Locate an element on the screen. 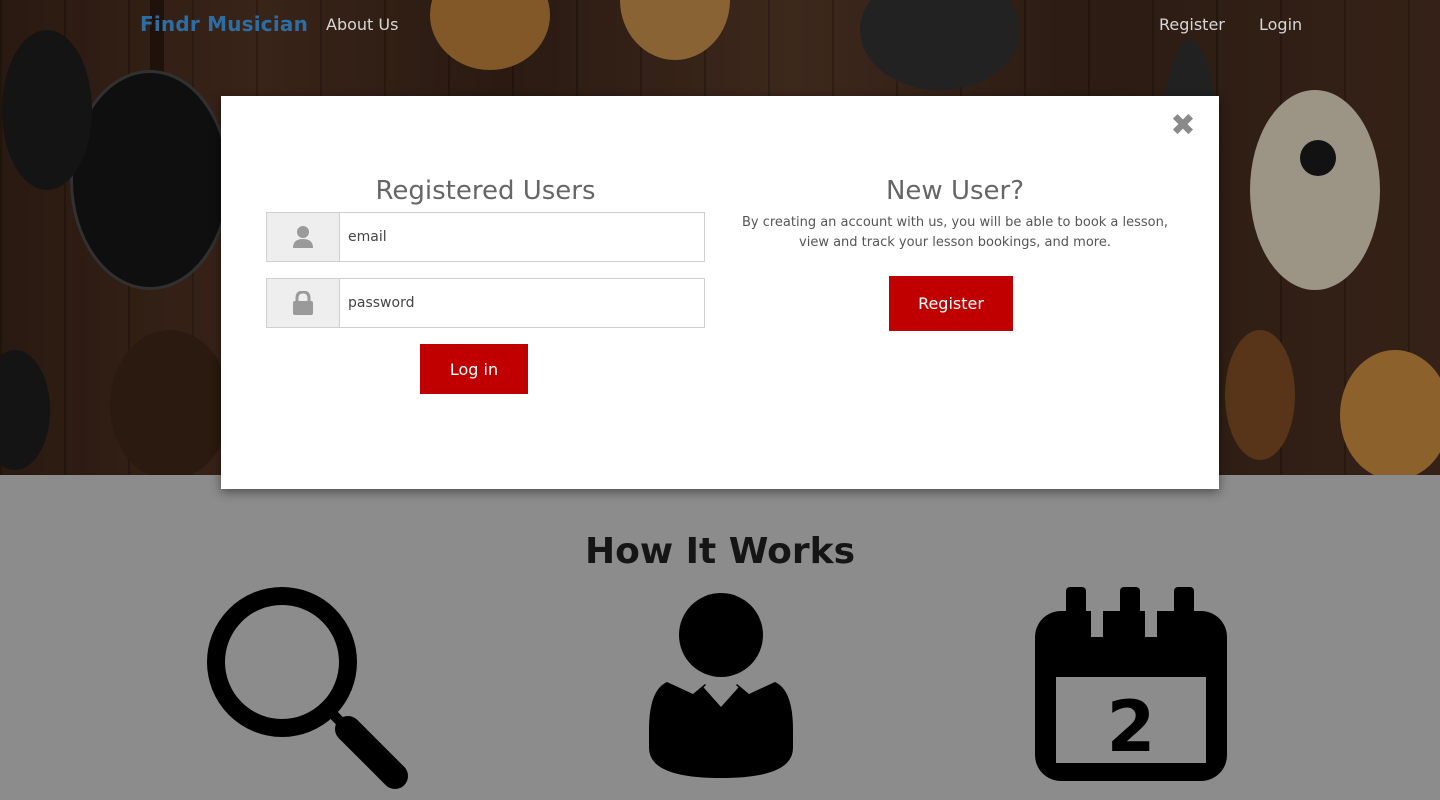 Image resolution: width=1440 pixels, height=800 pixels. nav-login-link: Login is located at coordinates (1280, 24).